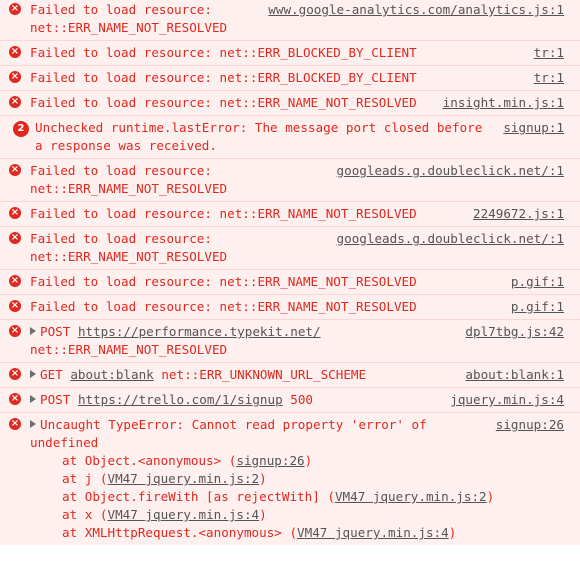 The image size is (580, 569). I want to click on stack-frame-text: at Object.fireWith [as rejectWith] (, so click(198, 496).